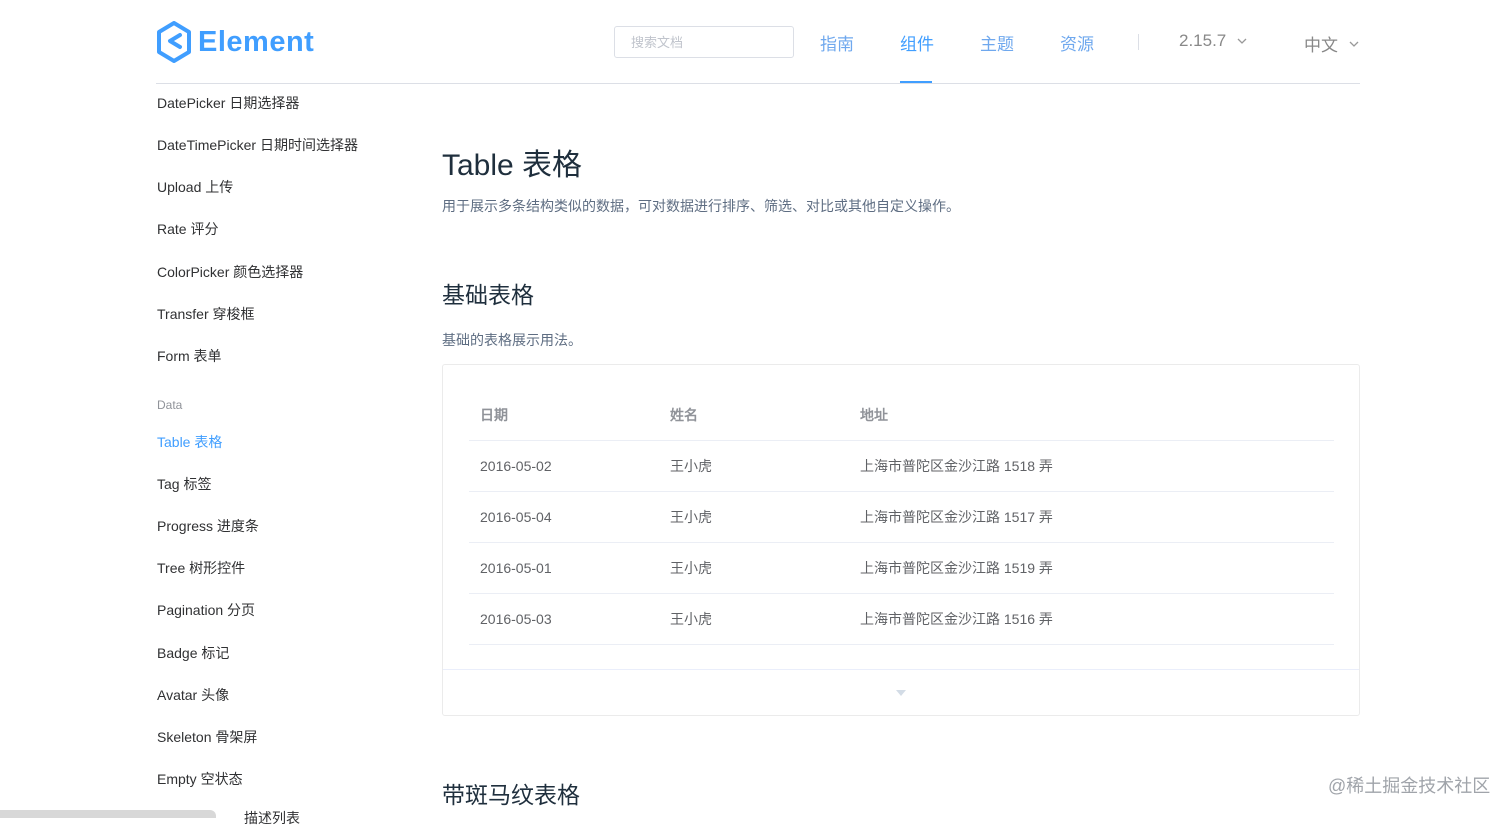 The width and height of the screenshot is (1512, 828). What do you see at coordinates (193, 653) in the screenshot?
I see `sidebar-item-badge: Badge 标记` at bounding box center [193, 653].